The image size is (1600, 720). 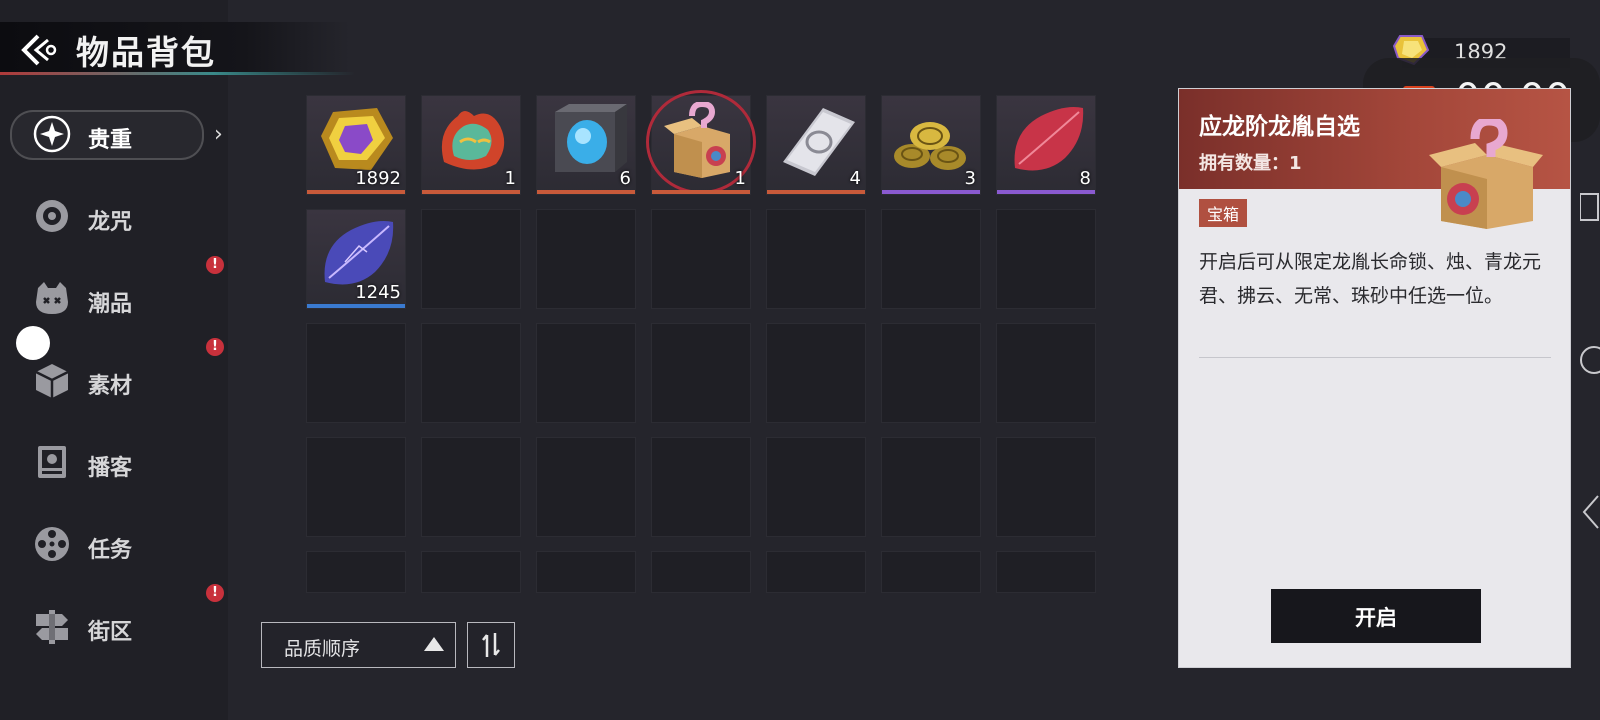 What do you see at coordinates (1250, 163) in the screenshot?
I see `owned-count: 拥有数量：1` at bounding box center [1250, 163].